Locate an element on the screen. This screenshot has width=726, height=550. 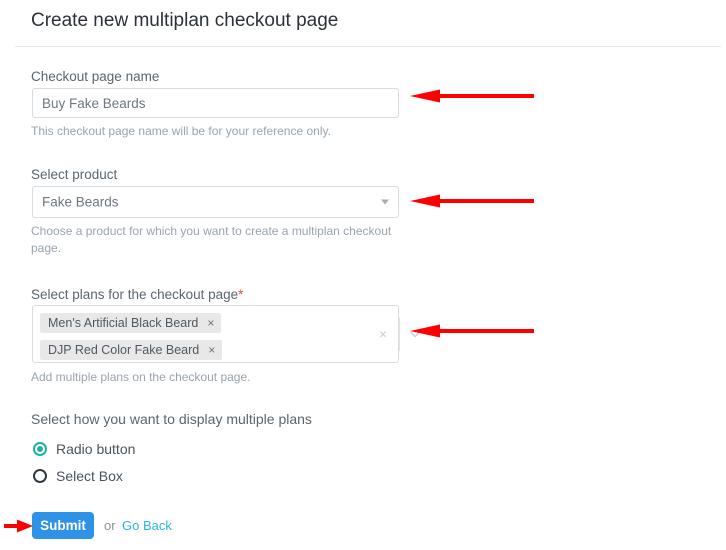
product-select-value: Fake Beards is located at coordinates (80, 202).